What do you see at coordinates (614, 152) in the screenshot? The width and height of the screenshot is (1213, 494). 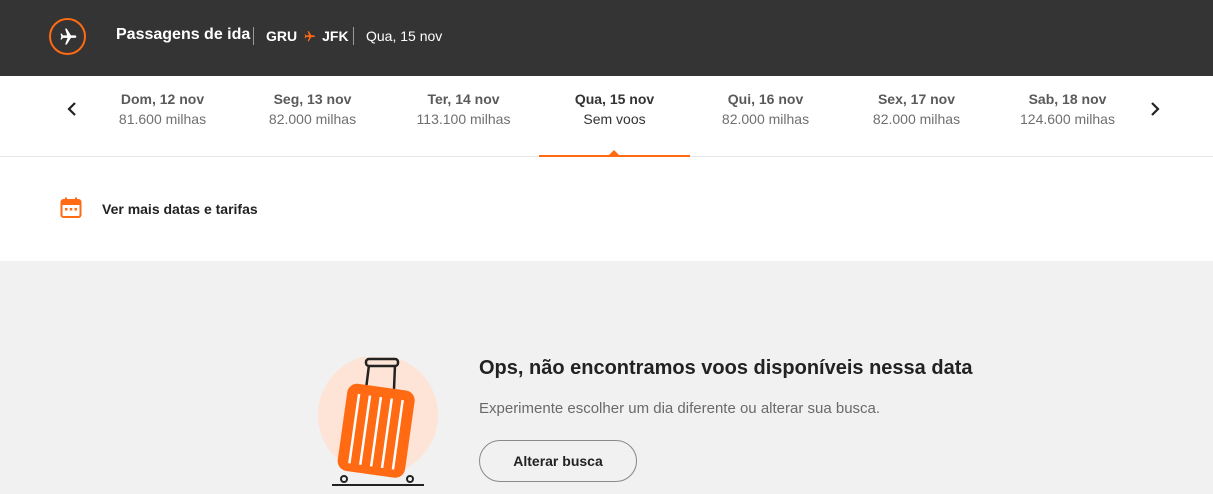 I see `selected-caret` at bounding box center [614, 152].